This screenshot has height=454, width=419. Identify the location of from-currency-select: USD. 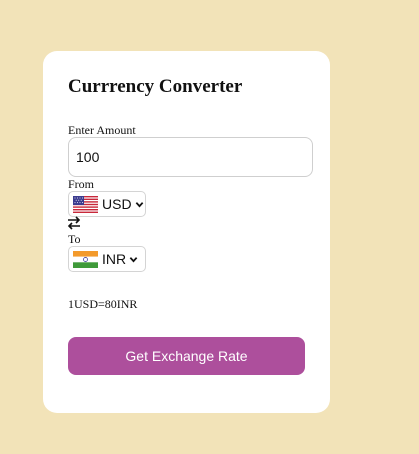
(107, 204).